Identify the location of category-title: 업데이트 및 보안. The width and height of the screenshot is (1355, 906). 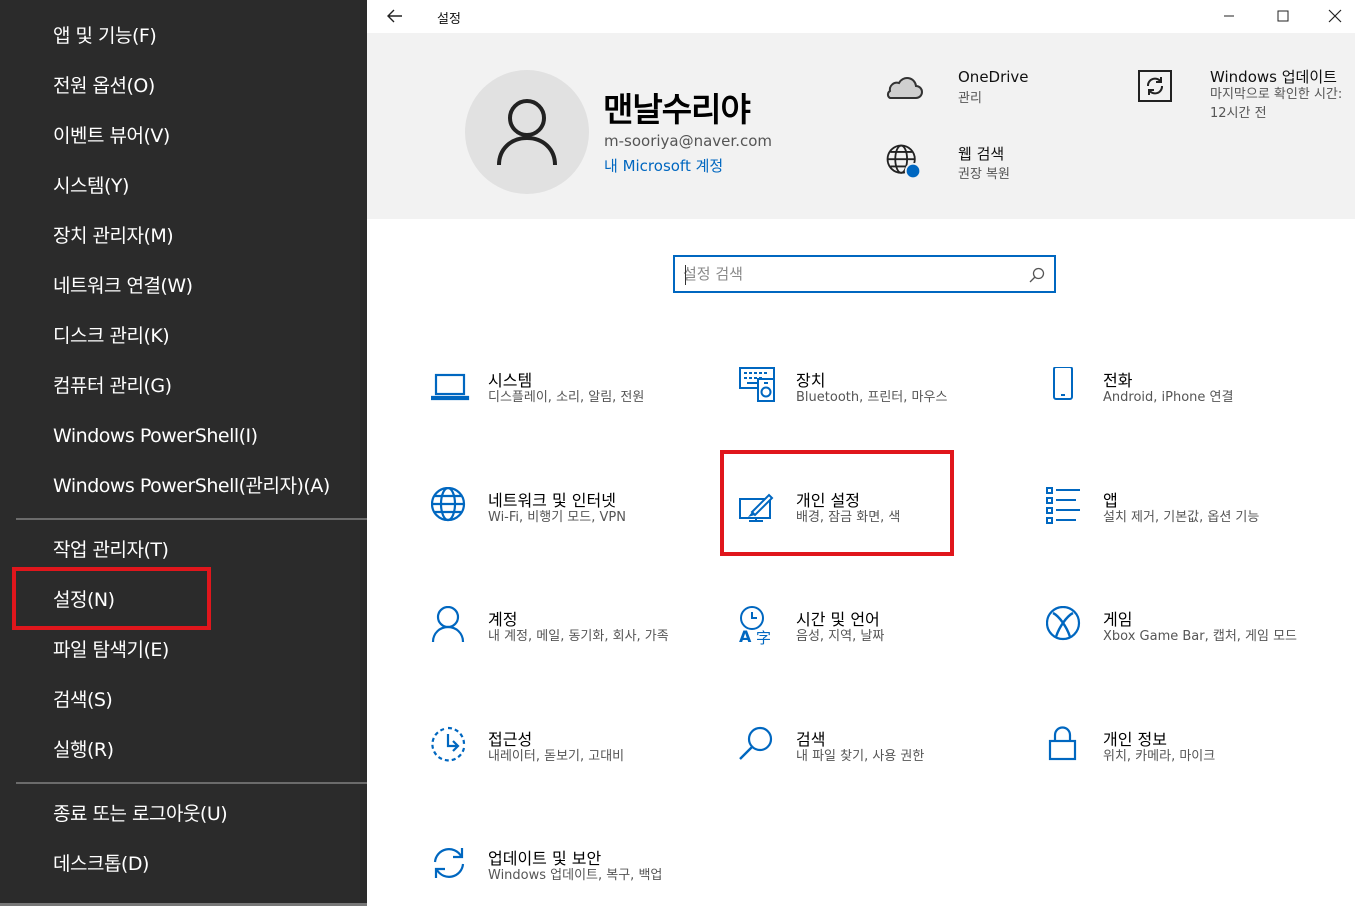
(545, 858).